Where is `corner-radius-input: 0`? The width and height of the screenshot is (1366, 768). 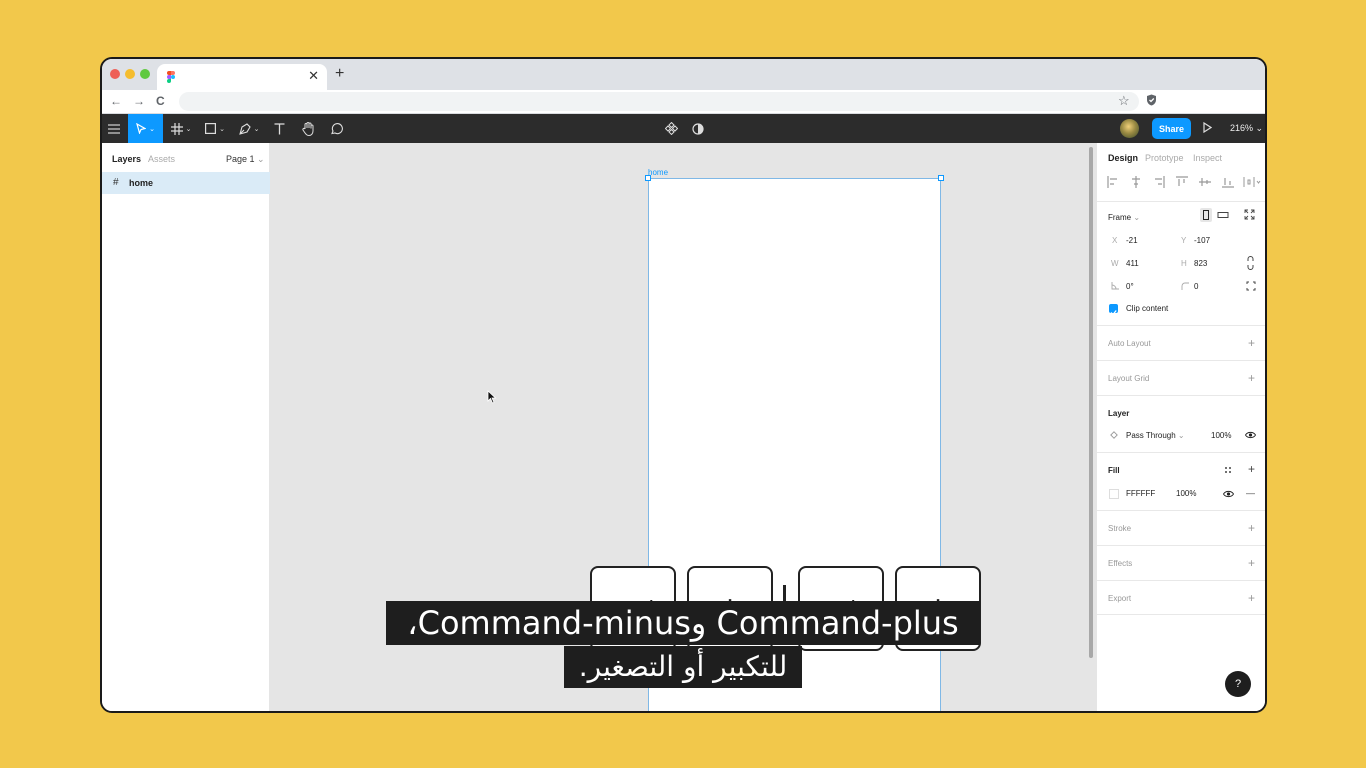 corner-radius-input: 0 is located at coordinates (1196, 286).